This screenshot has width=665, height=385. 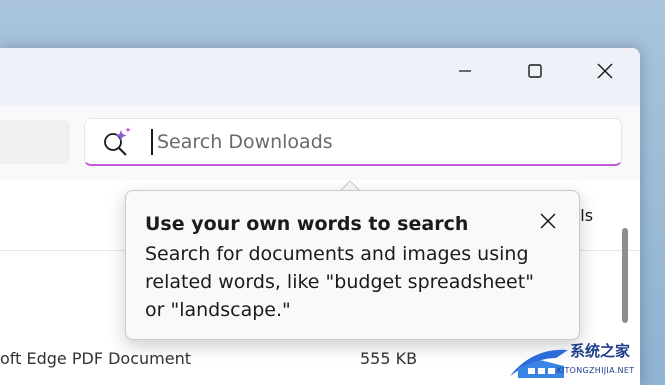 I want to click on text-caret, so click(x=152, y=142).